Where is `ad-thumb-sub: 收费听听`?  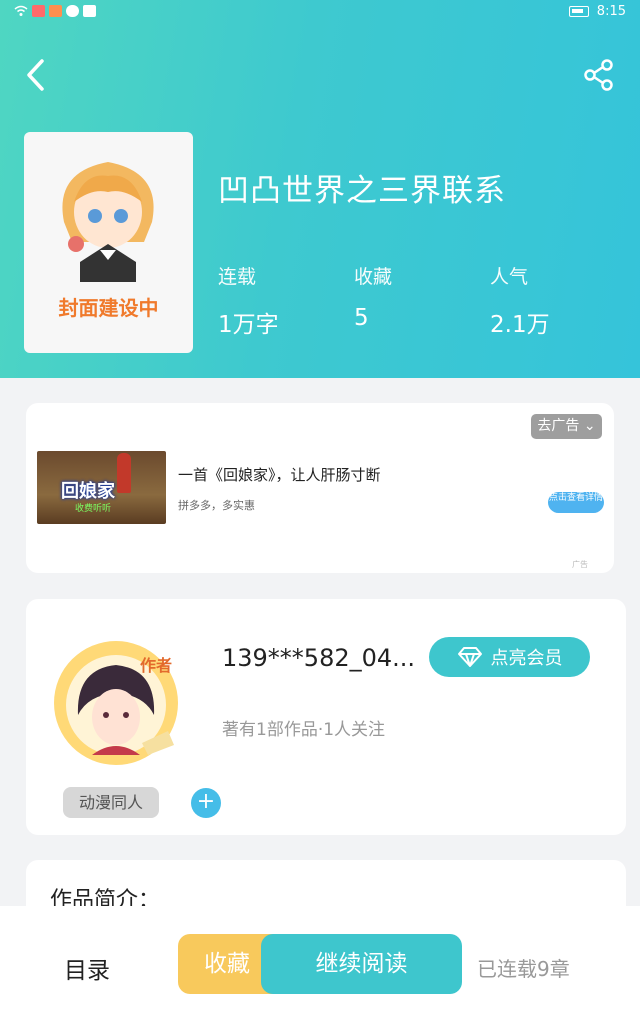
ad-thumb-sub: 收费听听 is located at coordinates (93, 509).